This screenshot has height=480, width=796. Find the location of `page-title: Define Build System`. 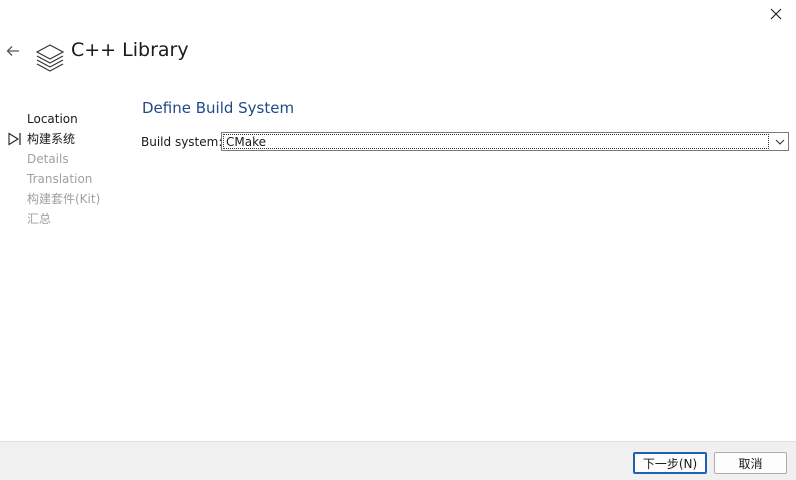

page-title: Define Build System is located at coordinates (218, 108).